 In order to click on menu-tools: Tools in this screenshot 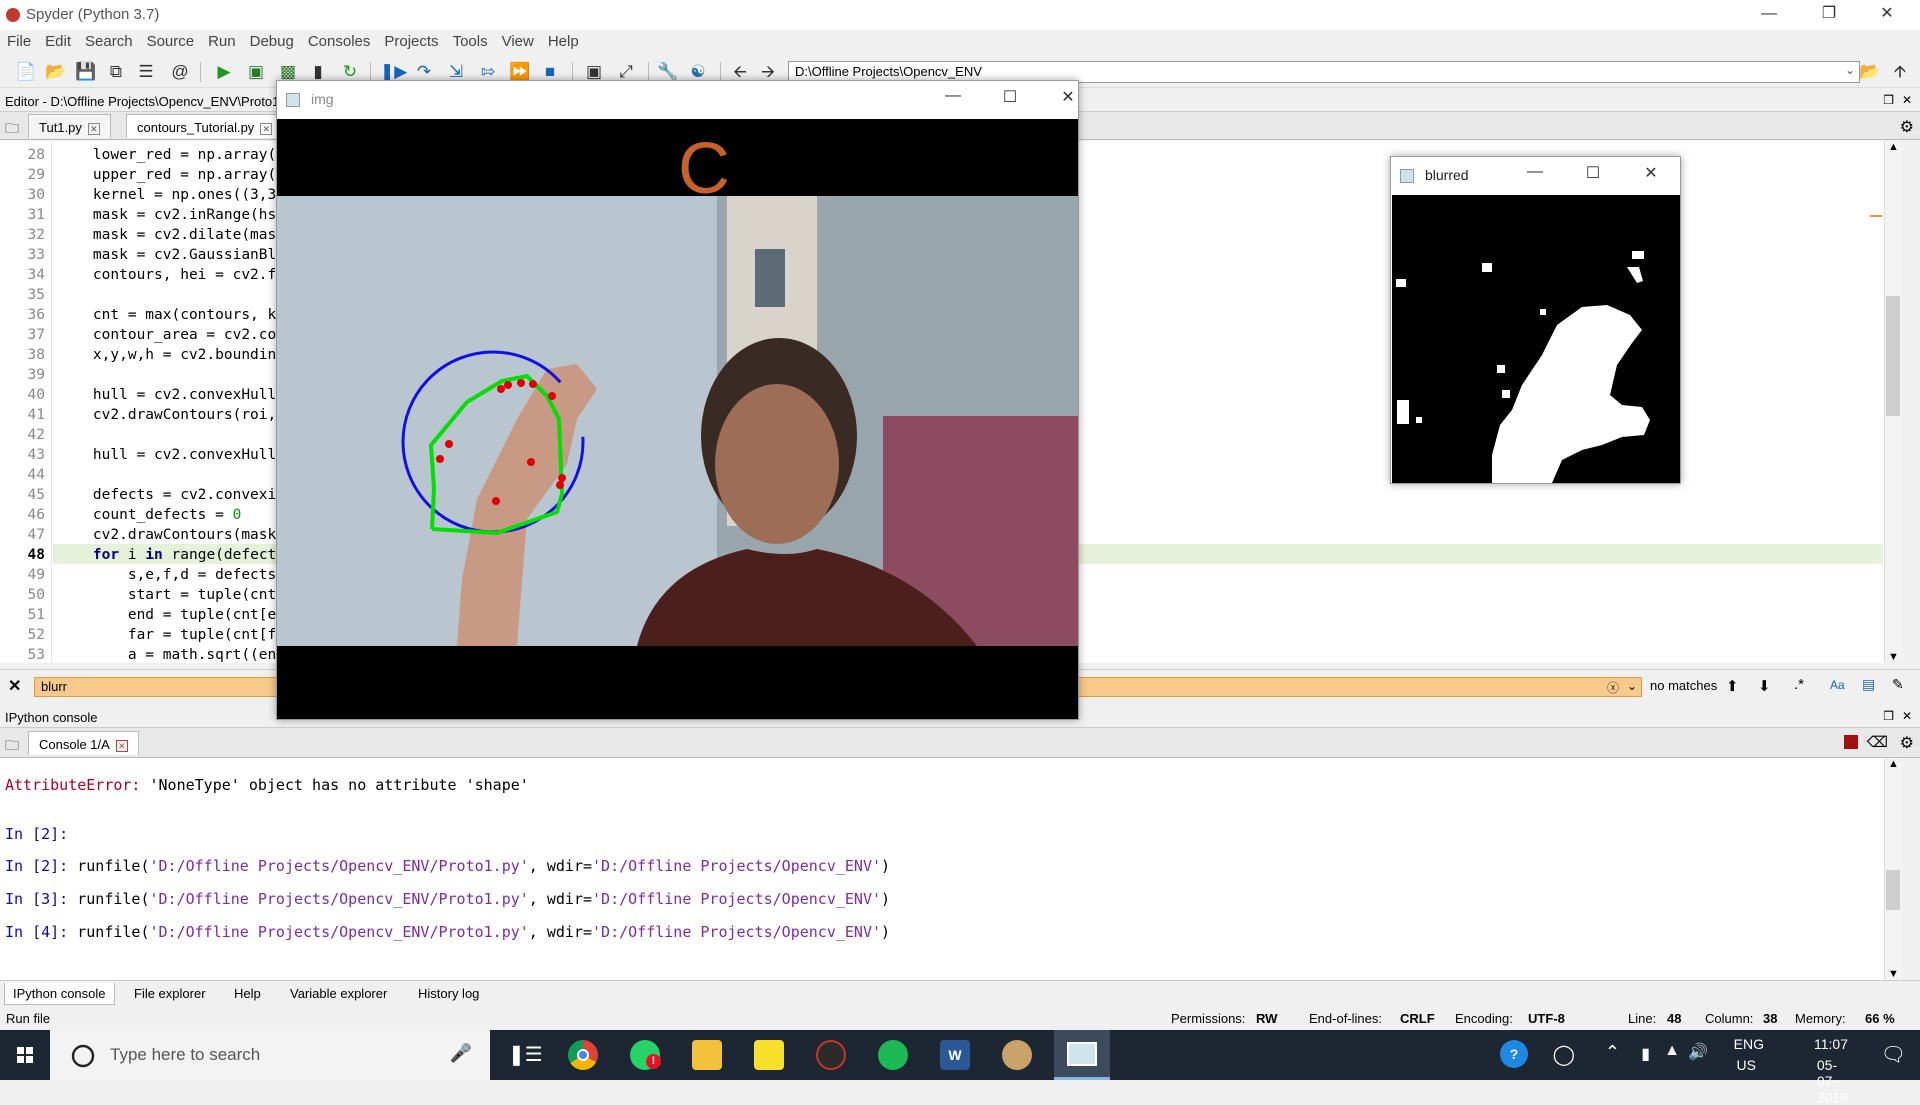, I will do `click(470, 40)`.